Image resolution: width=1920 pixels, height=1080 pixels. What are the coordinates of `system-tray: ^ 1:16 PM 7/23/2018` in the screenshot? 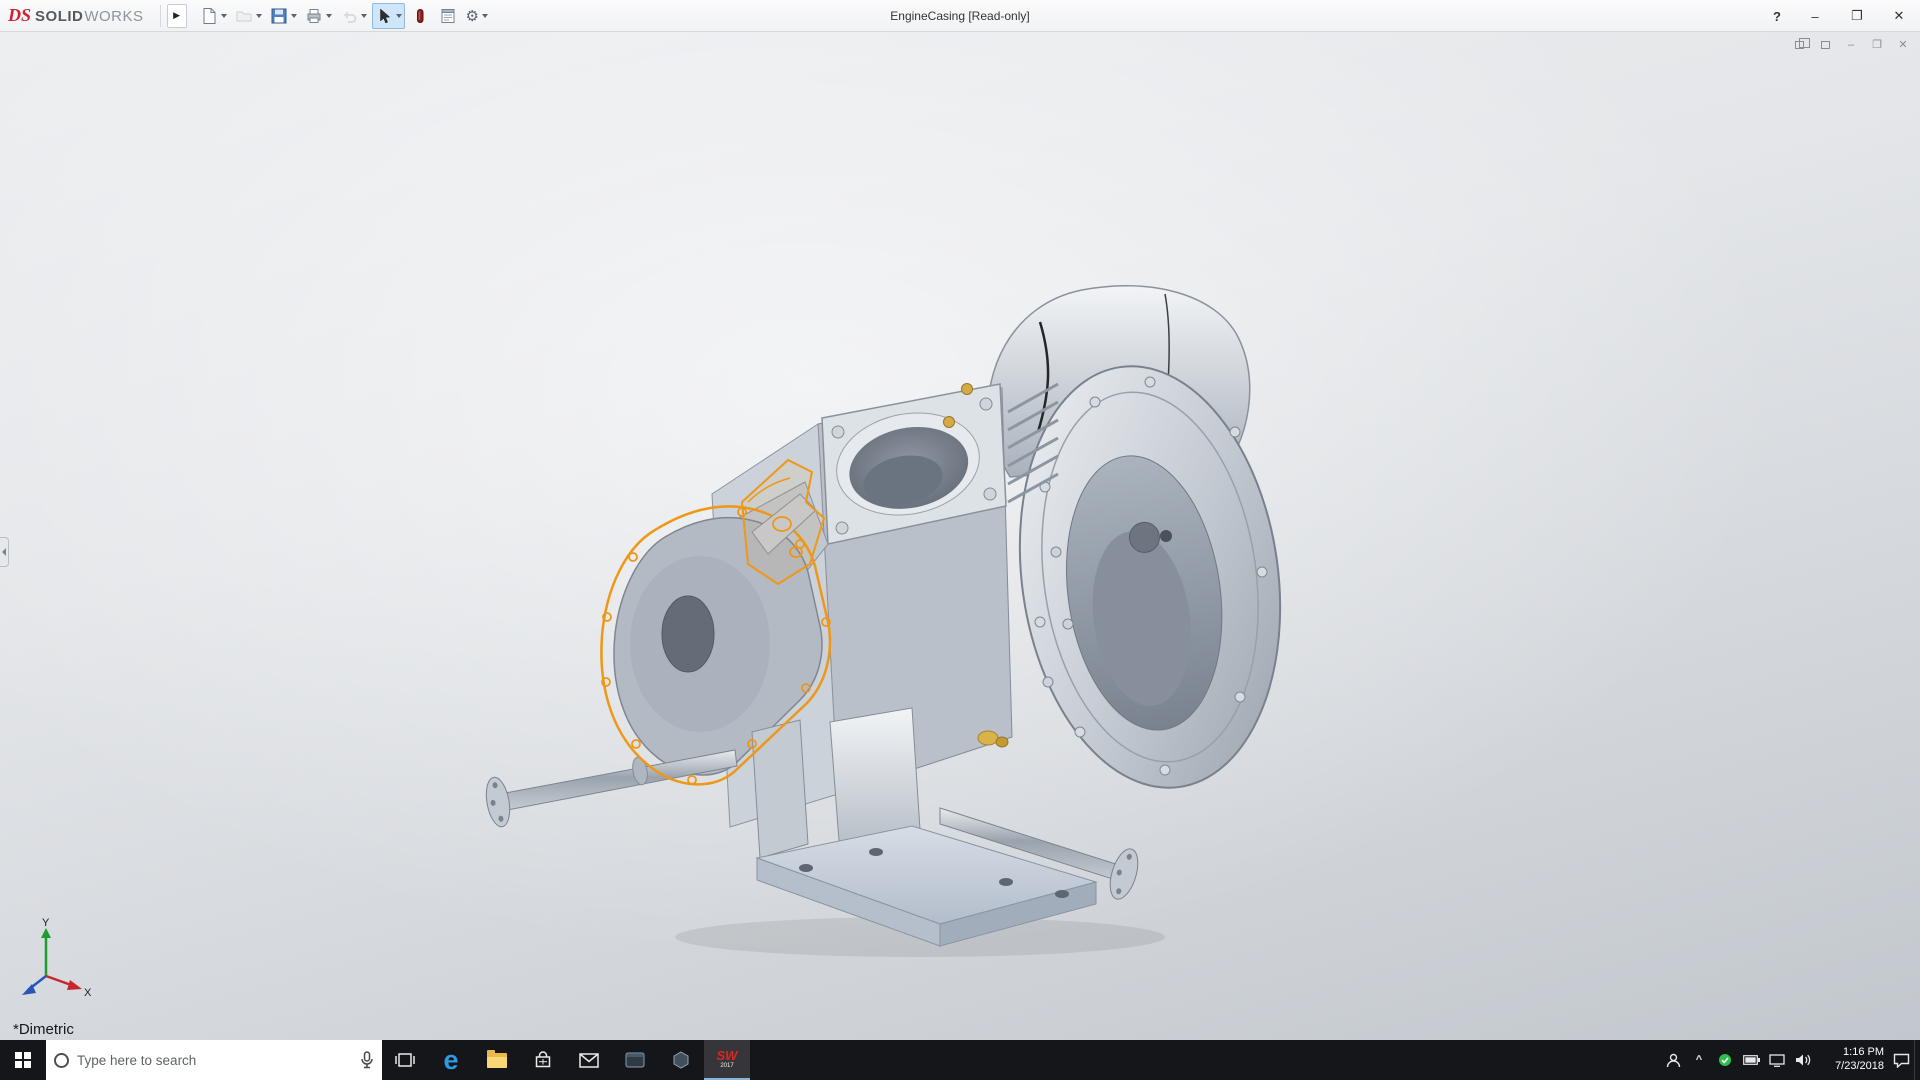 It's located at (1790, 1060).